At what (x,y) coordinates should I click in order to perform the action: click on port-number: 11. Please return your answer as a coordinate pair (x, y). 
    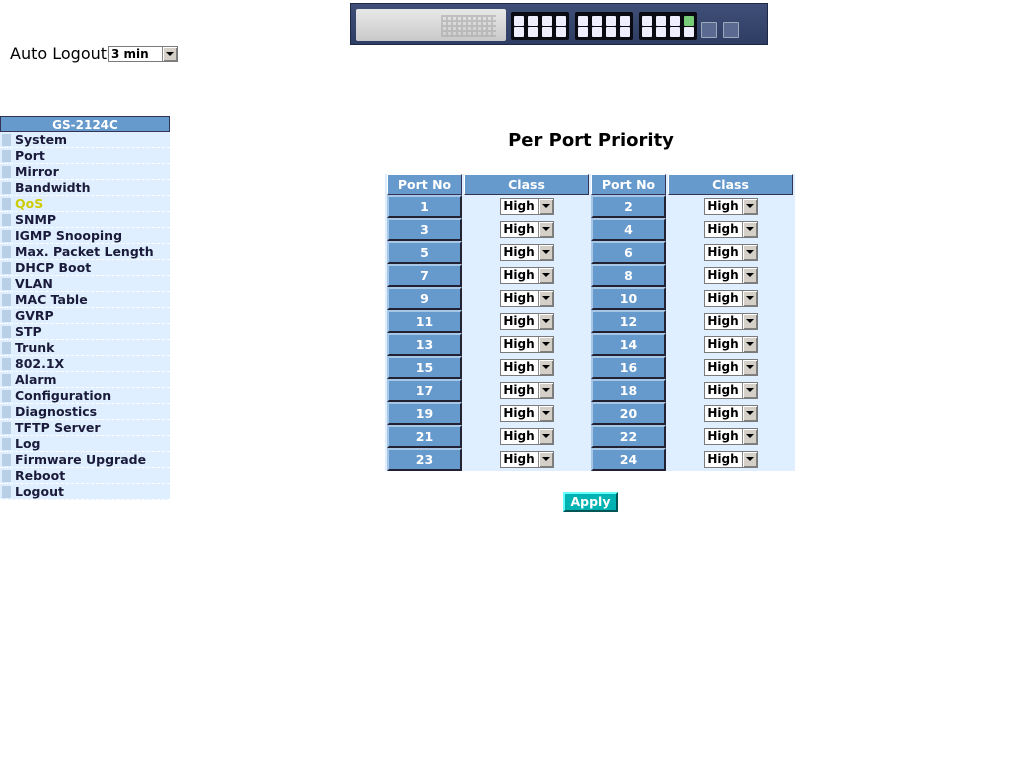
    Looking at the image, I should click on (424, 321).